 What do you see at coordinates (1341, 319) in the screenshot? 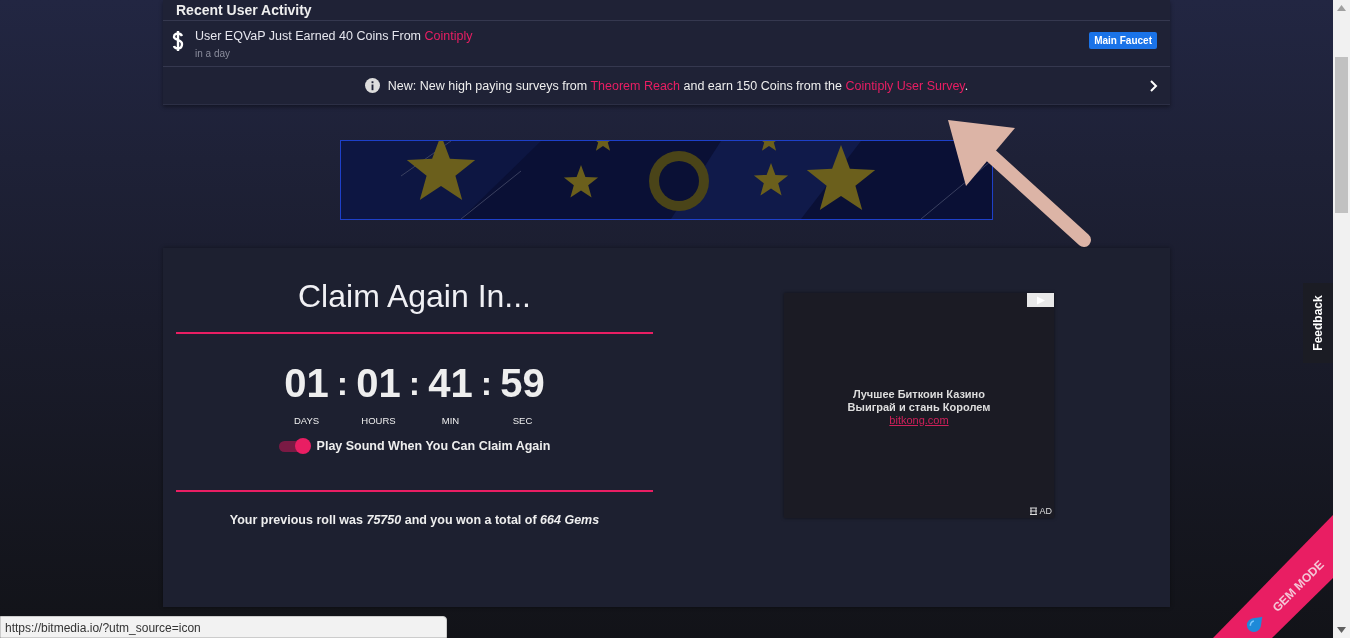
I see `scrollbar` at bounding box center [1341, 319].